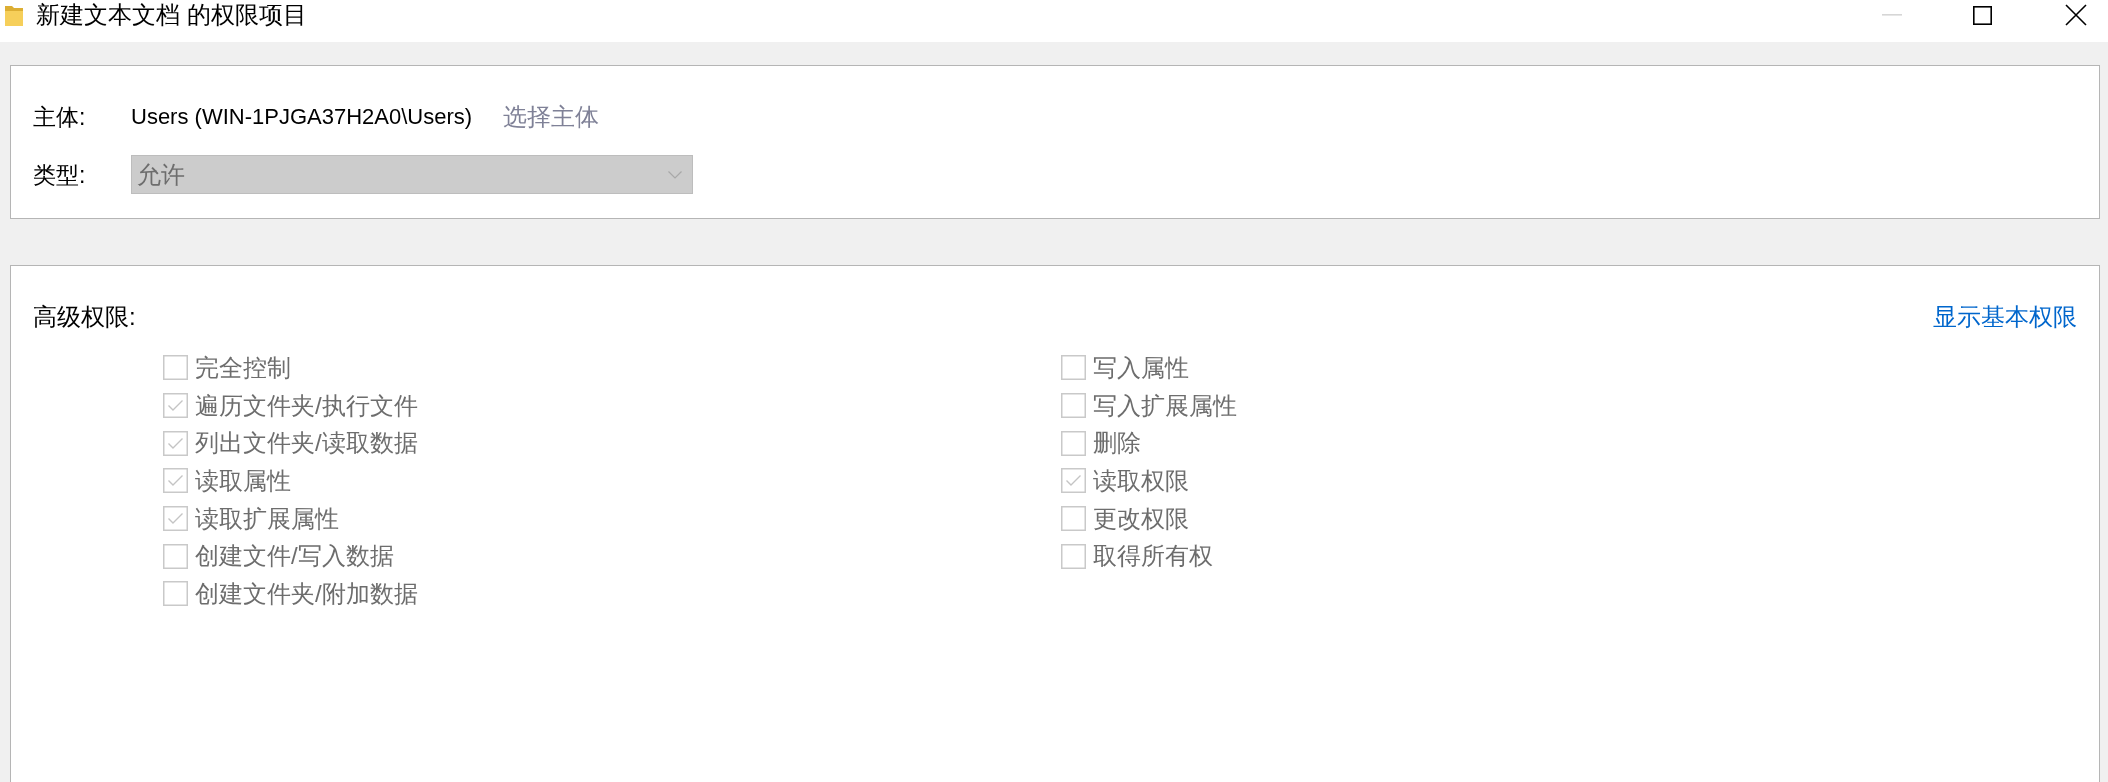  Describe the element at coordinates (306, 443) in the screenshot. I see `permission-label: 列出文件夹/读取数据` at that location.